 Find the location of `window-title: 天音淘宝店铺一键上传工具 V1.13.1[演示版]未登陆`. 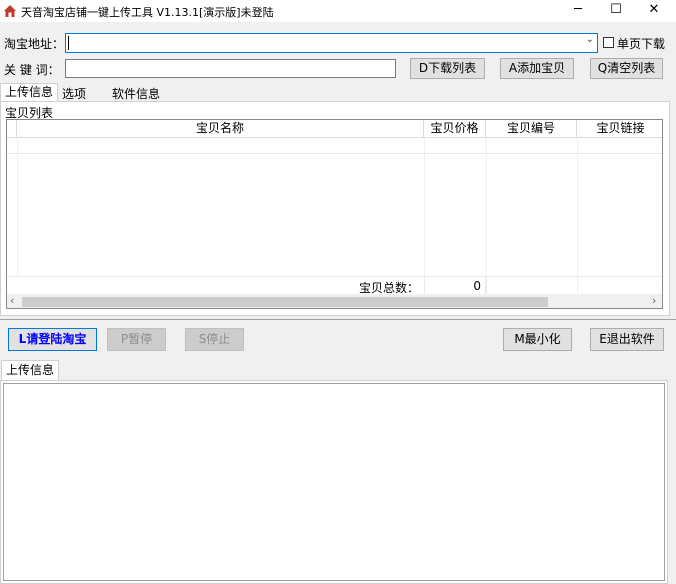

window-title: 天音淘宝店铺一键上传工具 V1.13.1[演示版]未登陆 is located at coordinates (147, 12).